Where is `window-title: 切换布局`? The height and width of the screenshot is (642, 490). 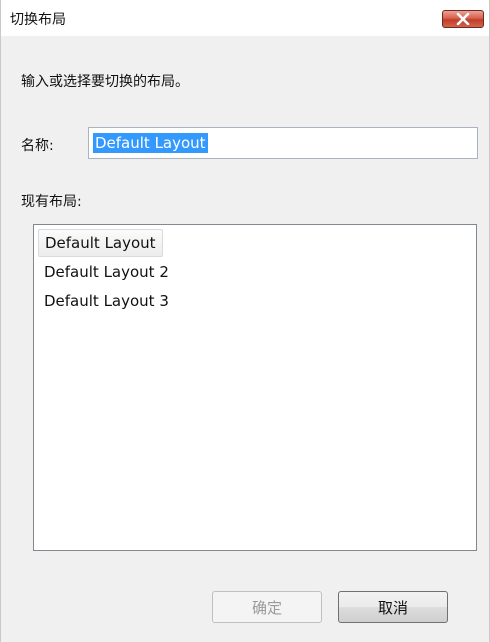
window-title: 切换布局 is located at coordinates (38, 20).